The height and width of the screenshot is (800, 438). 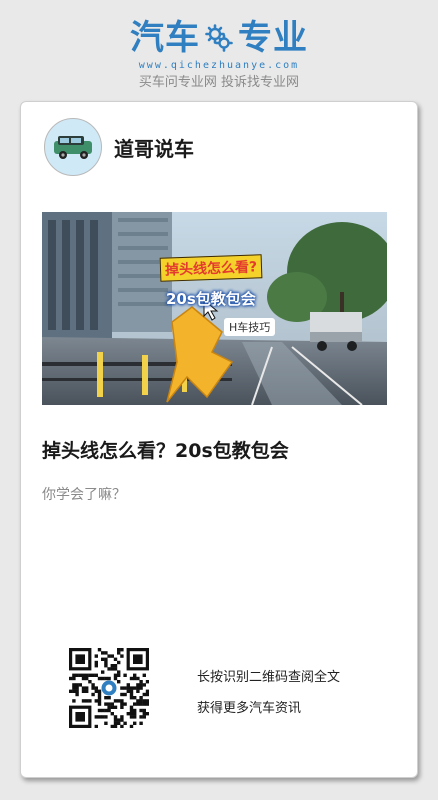 I want to click on car-avatar-icon, so click(x=73, y=147).